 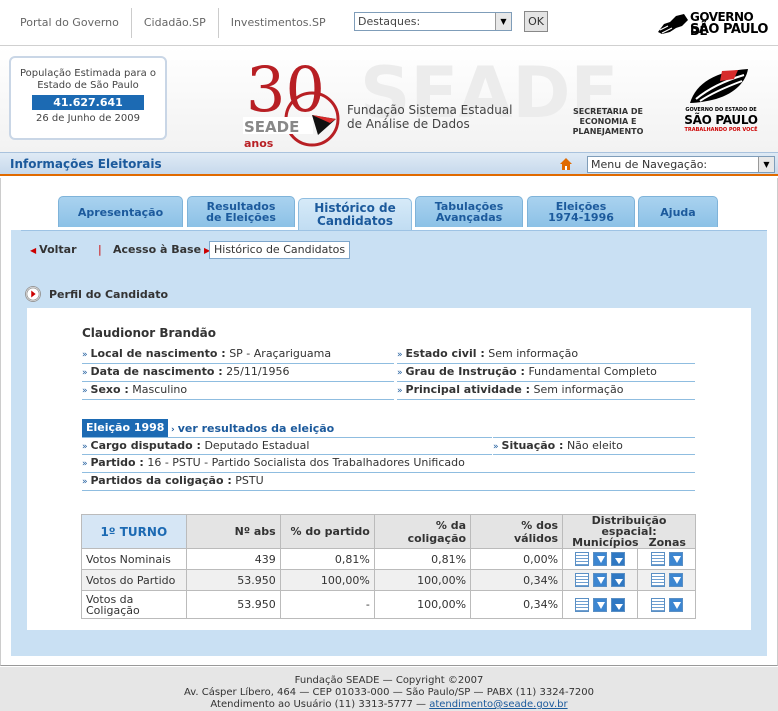 I want to click on tab-eleicoes-1974-1996: Eleições 1974-1996, so click(x=581, y=211).